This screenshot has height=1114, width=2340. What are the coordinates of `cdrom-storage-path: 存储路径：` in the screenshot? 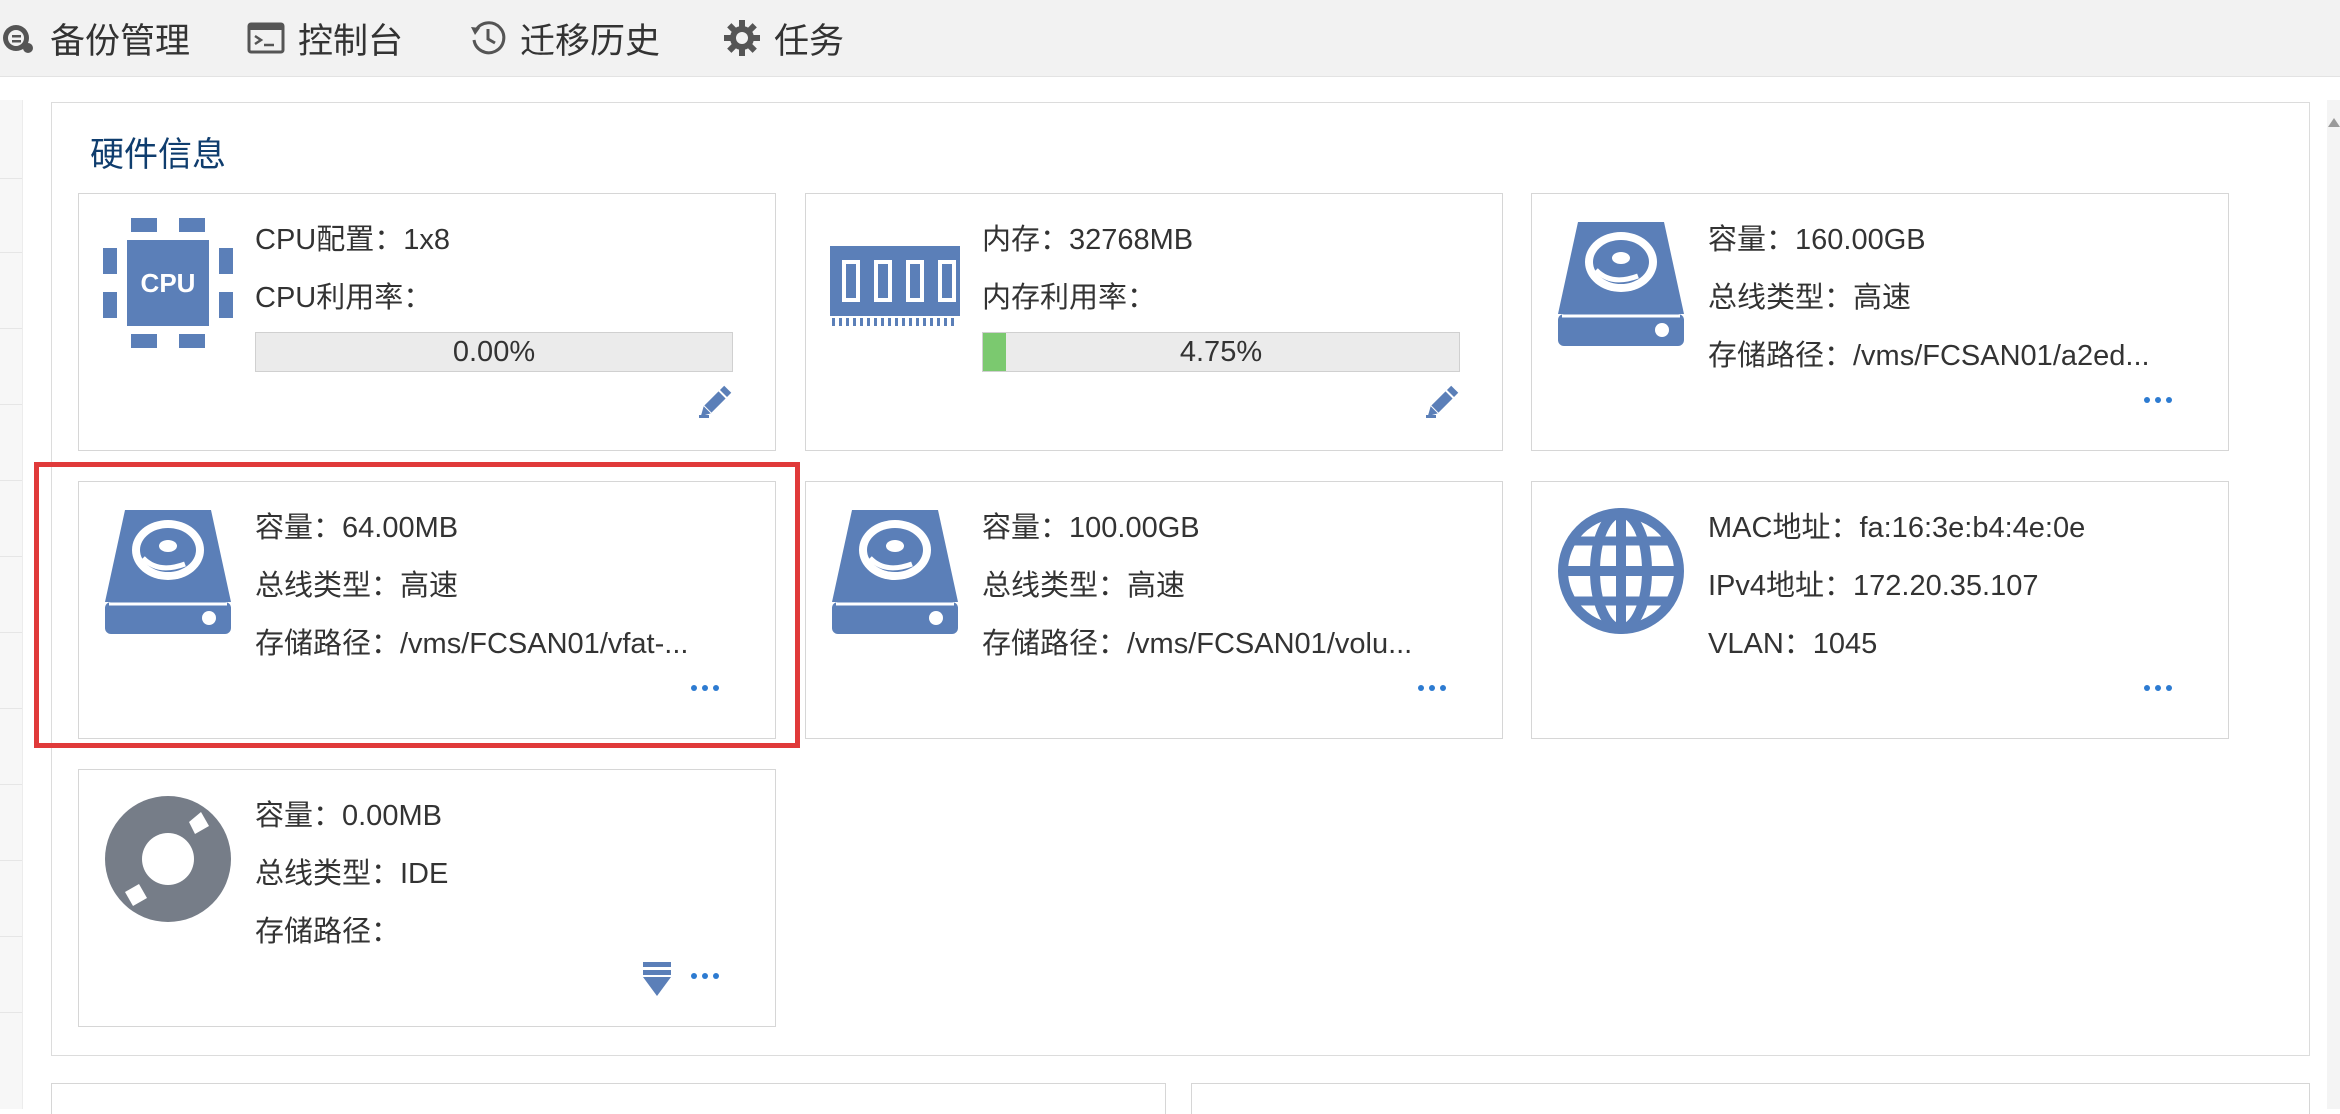 It's located at (328, 932).